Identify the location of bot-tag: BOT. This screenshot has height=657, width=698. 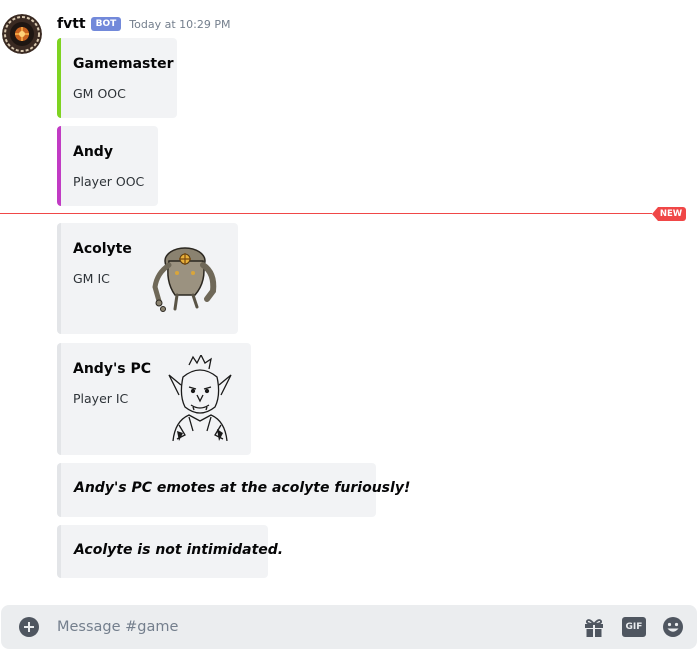
(106, 24).